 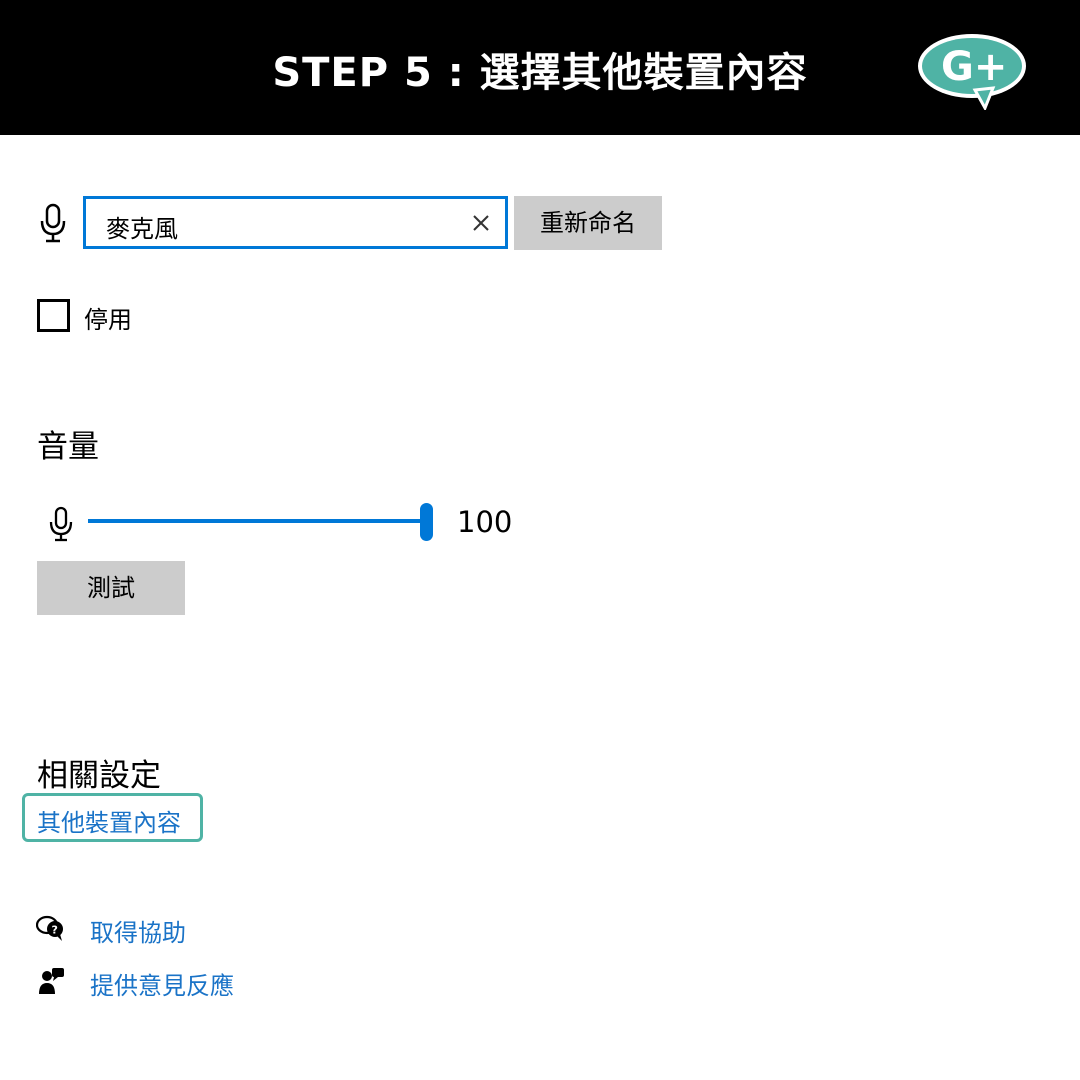 What do you see at coordinates (68, 447) in the screenshot?
I see `volume-heading: 音量` at bounding box center [68, 447].